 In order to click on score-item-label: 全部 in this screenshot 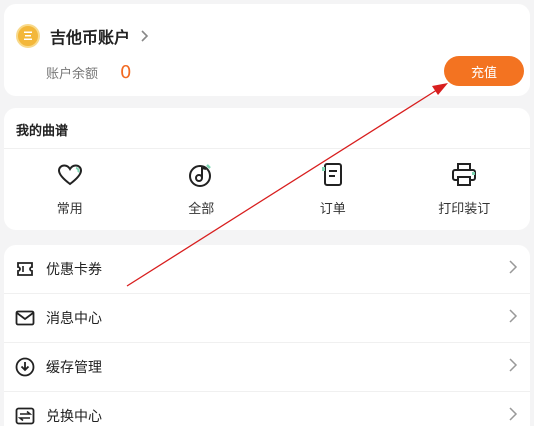, I will do `click(201, 209)`.